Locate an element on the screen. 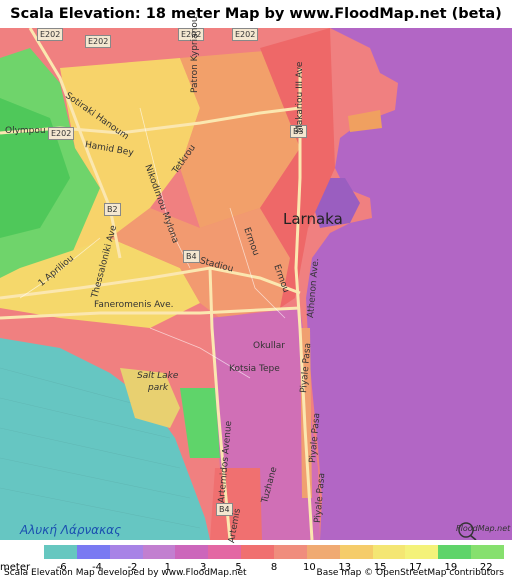 This screenshot has height=582, width=512. road-label-faneromenis: Faneromenis Ave. is located at coordinates (134, 305).